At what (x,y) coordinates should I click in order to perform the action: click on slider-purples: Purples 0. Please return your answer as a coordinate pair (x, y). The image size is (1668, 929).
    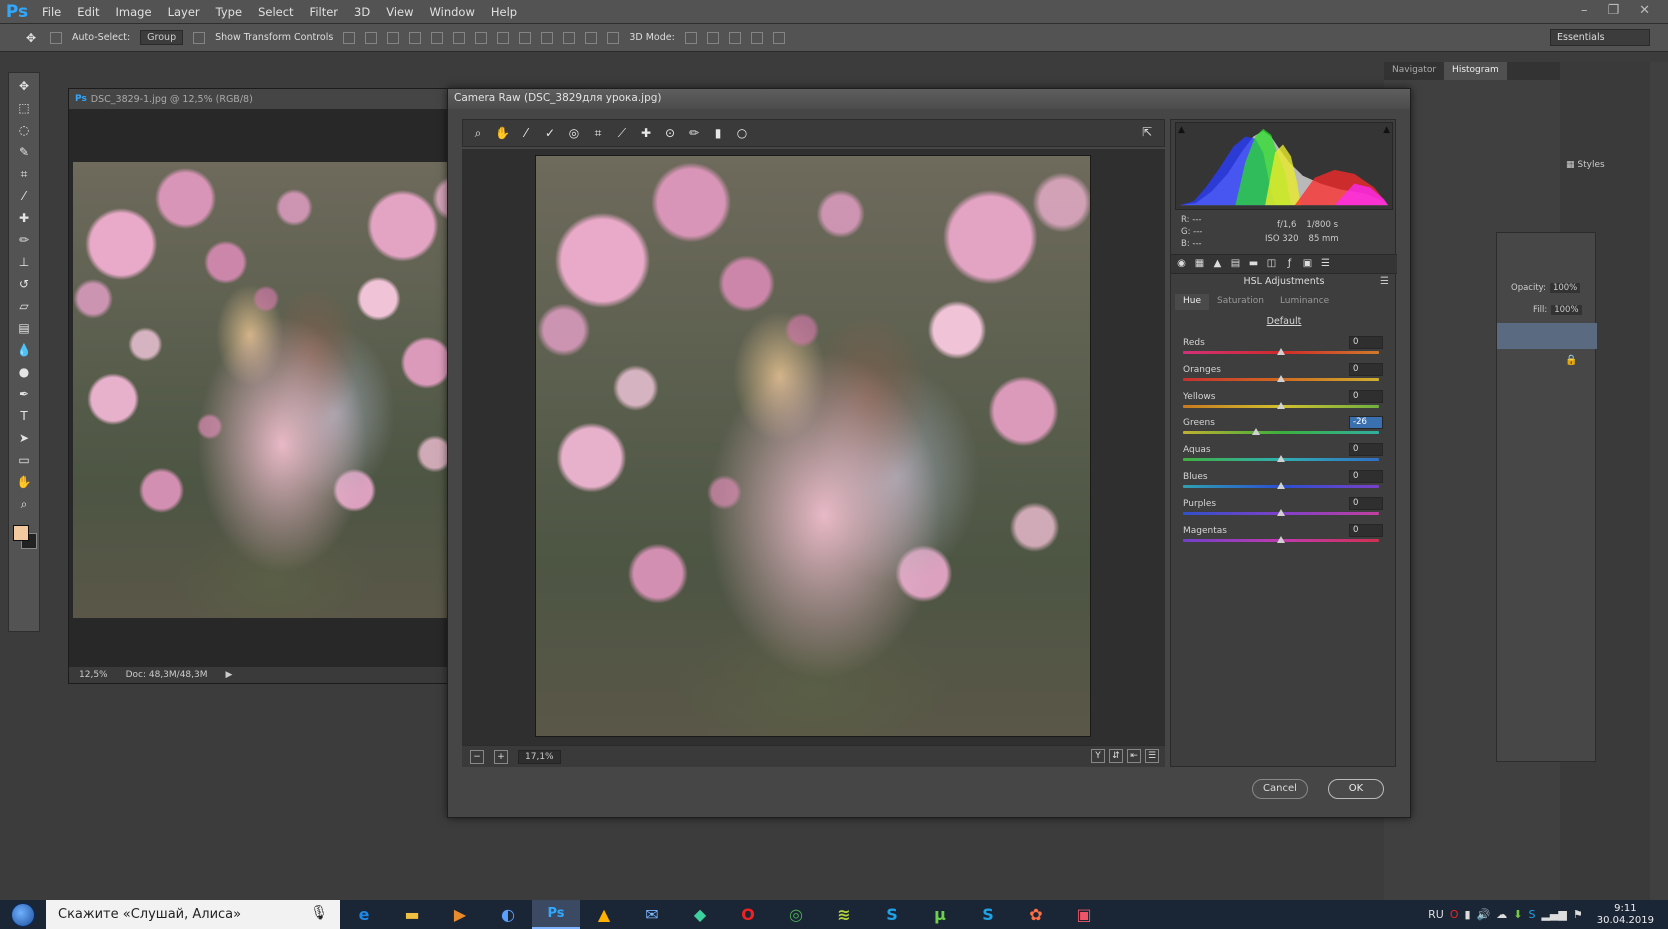
    Looking at the image, I should click on (1283, 510).